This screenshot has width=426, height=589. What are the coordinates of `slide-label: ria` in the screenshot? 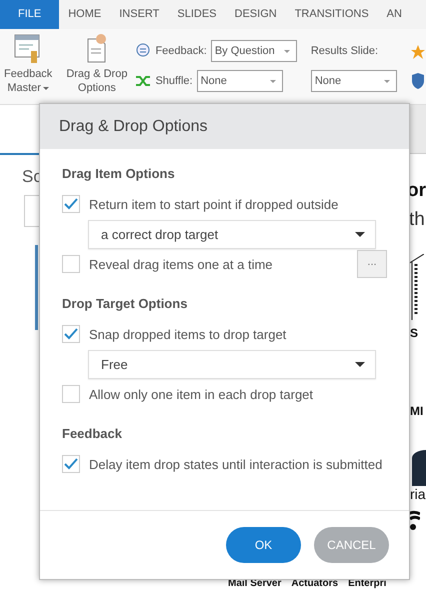 It's located at (418, 494).